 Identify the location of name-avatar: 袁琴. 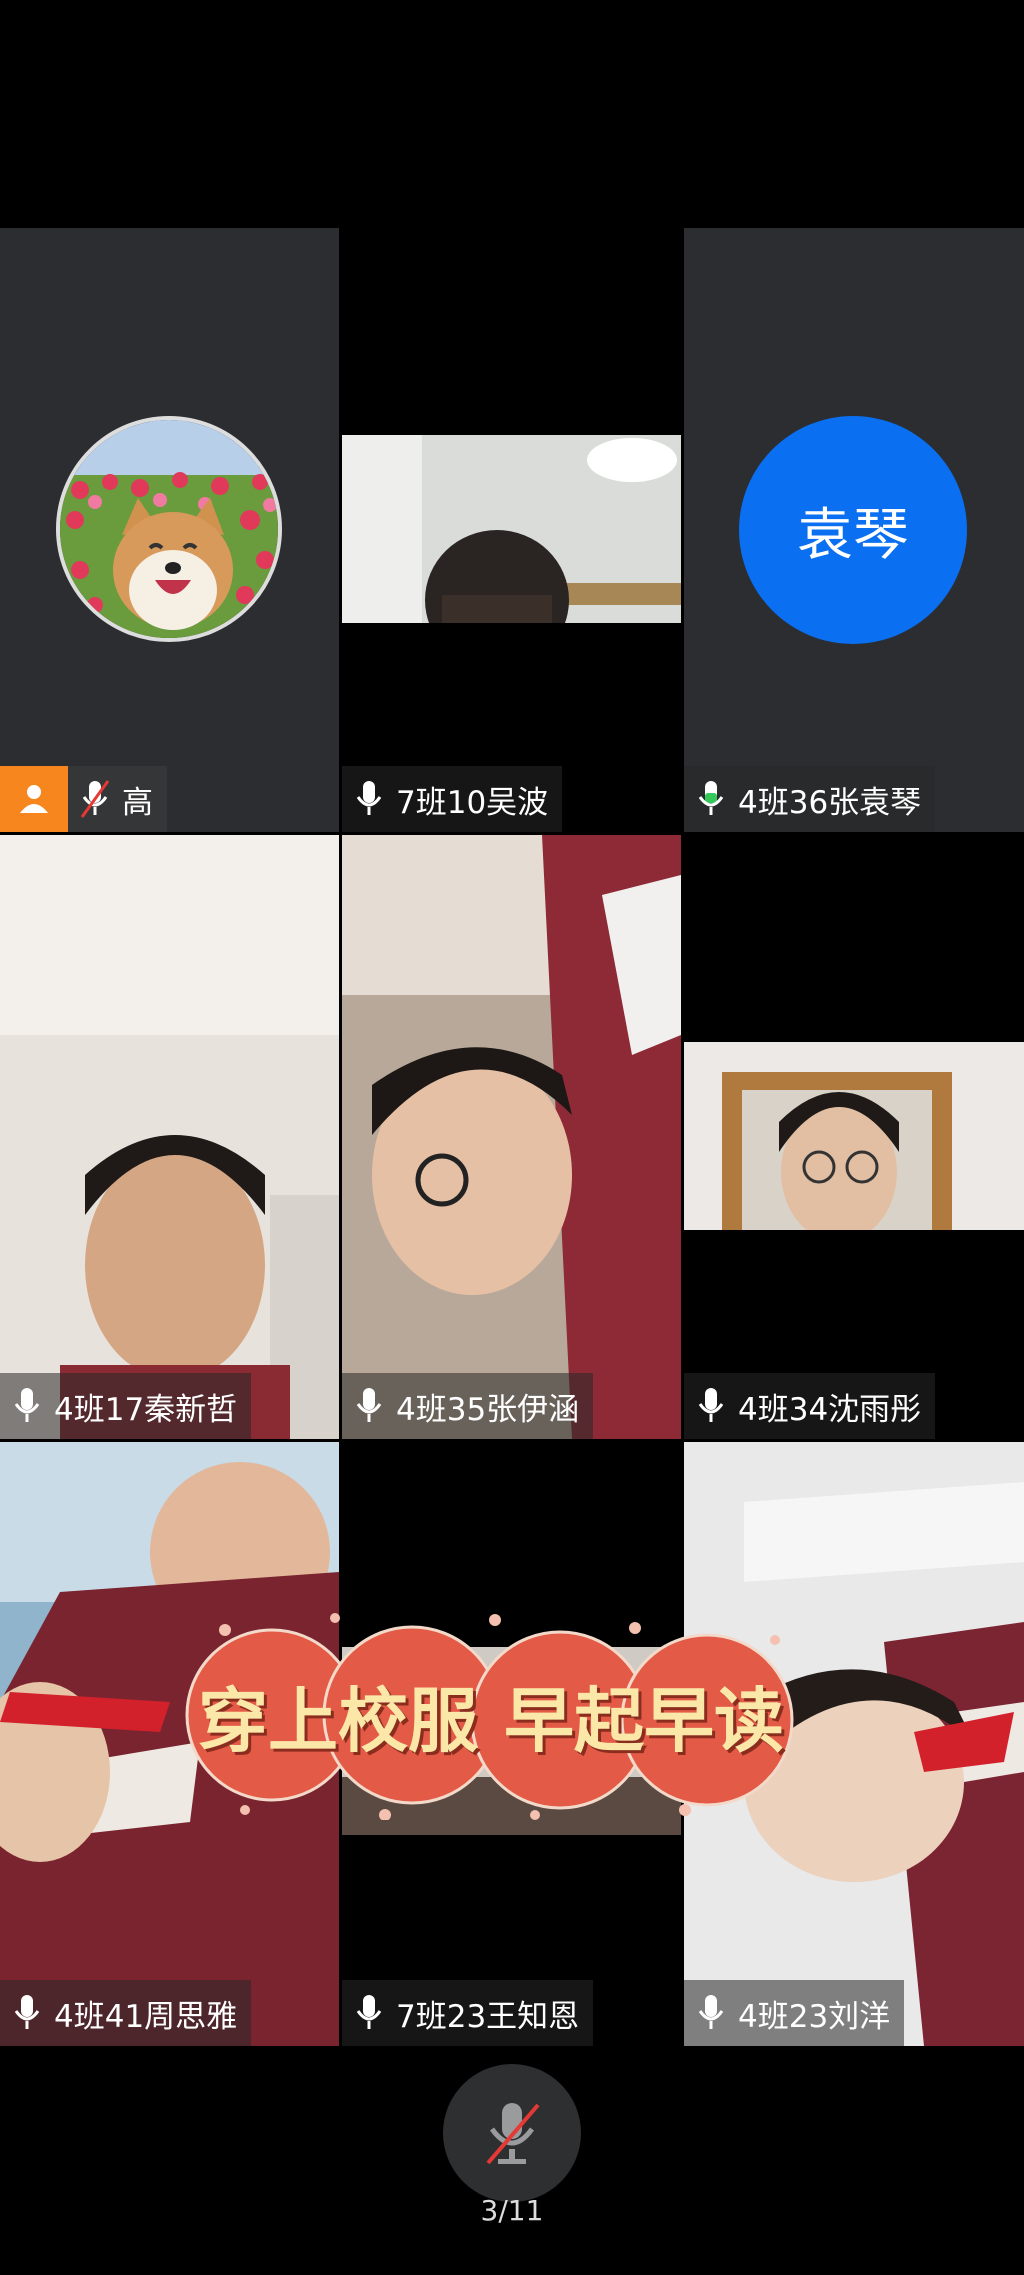
(853, 530).